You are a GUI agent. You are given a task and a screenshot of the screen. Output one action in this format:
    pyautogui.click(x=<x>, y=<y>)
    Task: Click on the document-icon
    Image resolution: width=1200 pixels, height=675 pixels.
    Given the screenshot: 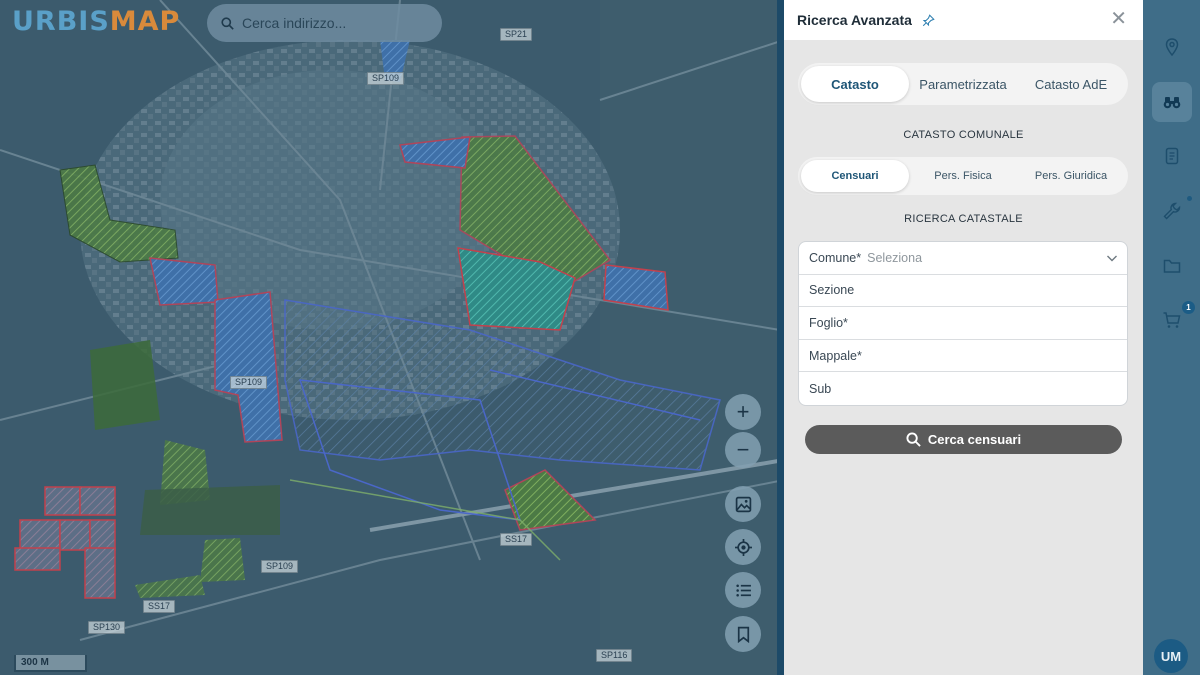 What is the action you would take?
    pyautogui.click(x=1171, y=155)
    